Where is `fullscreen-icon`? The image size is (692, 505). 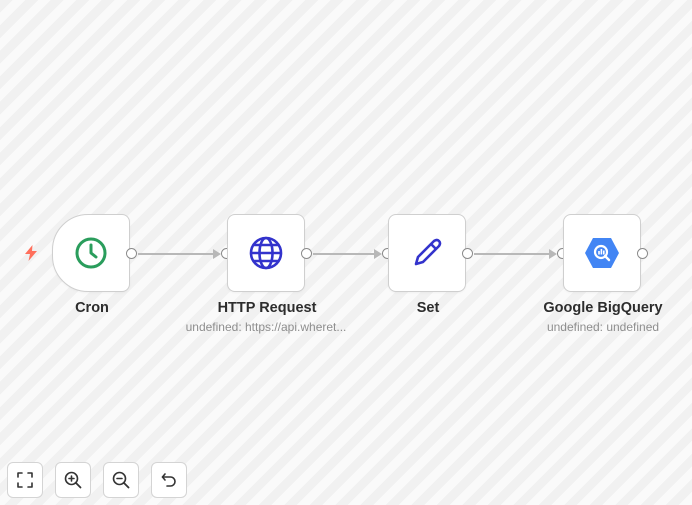
fullscreen-icon is located at coordinates (25, 480).